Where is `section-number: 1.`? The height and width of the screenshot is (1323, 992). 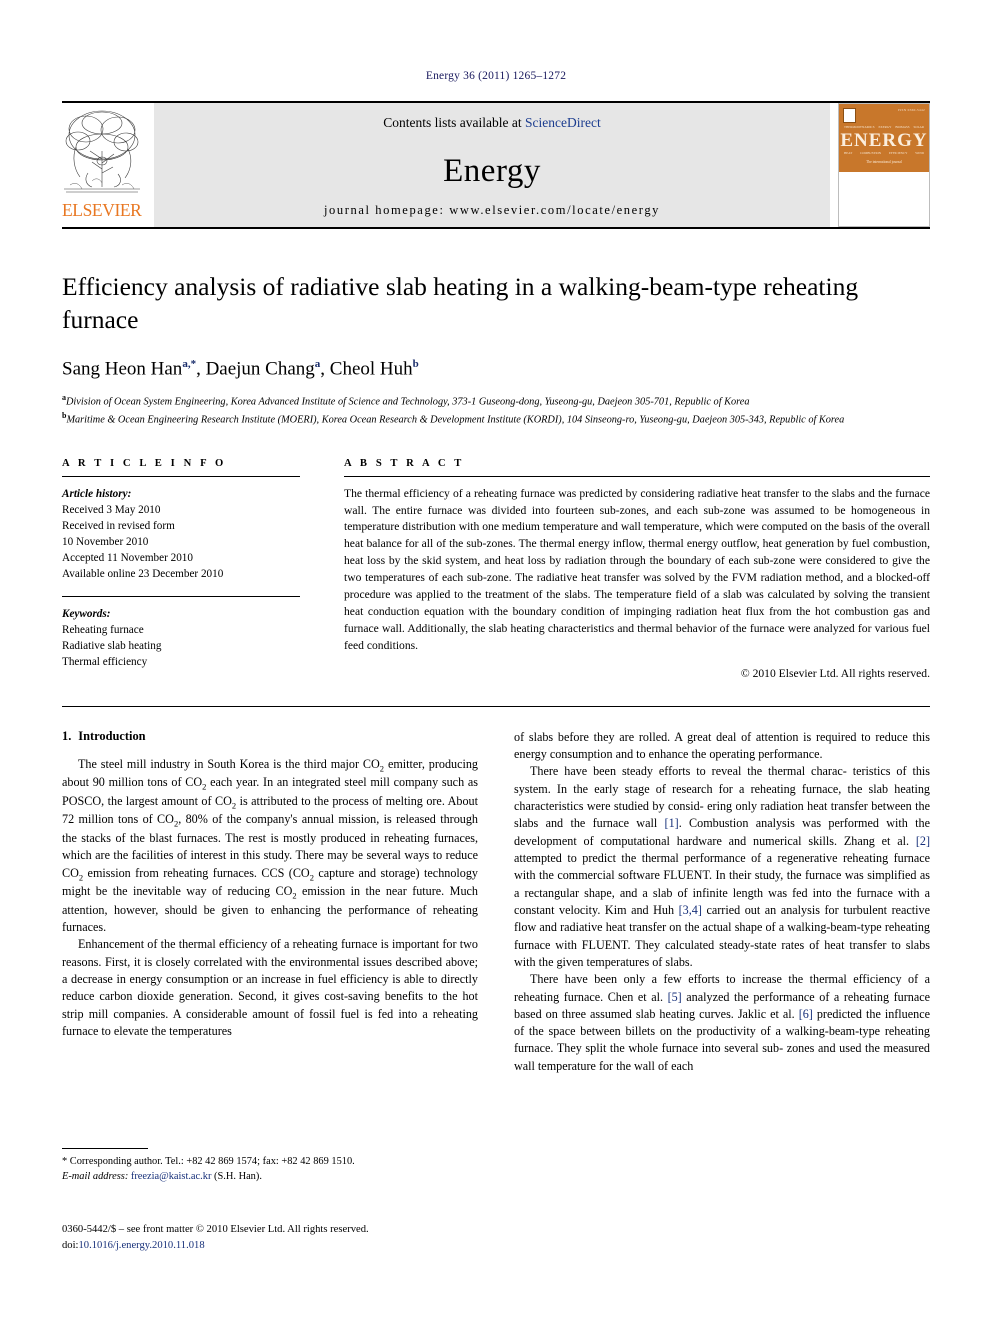
section-number: 1. is located at coordinates (67, 735).